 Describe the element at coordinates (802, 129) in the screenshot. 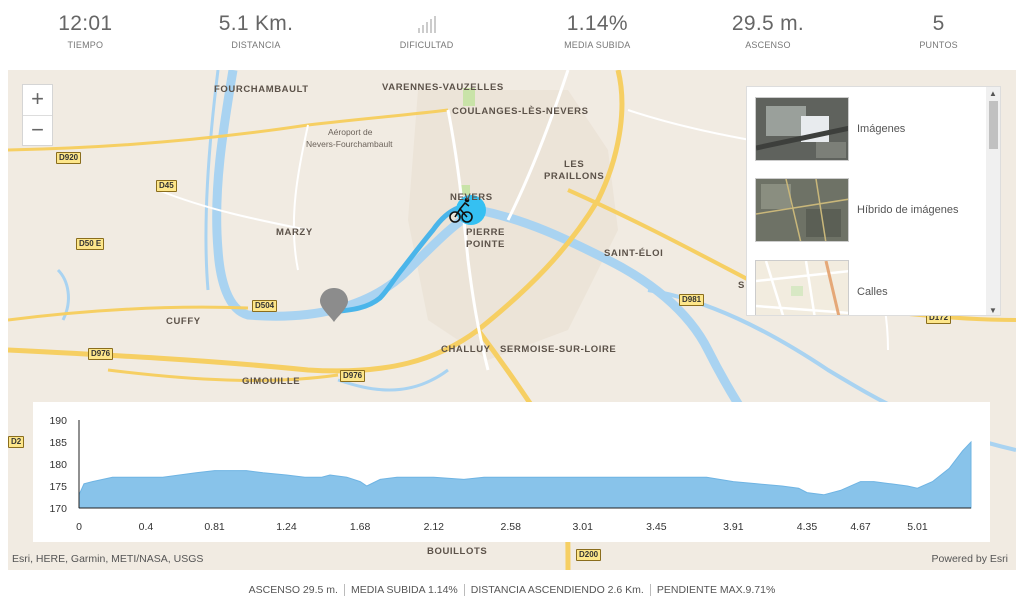

I see `basemap-imagery-thumb` at that location.